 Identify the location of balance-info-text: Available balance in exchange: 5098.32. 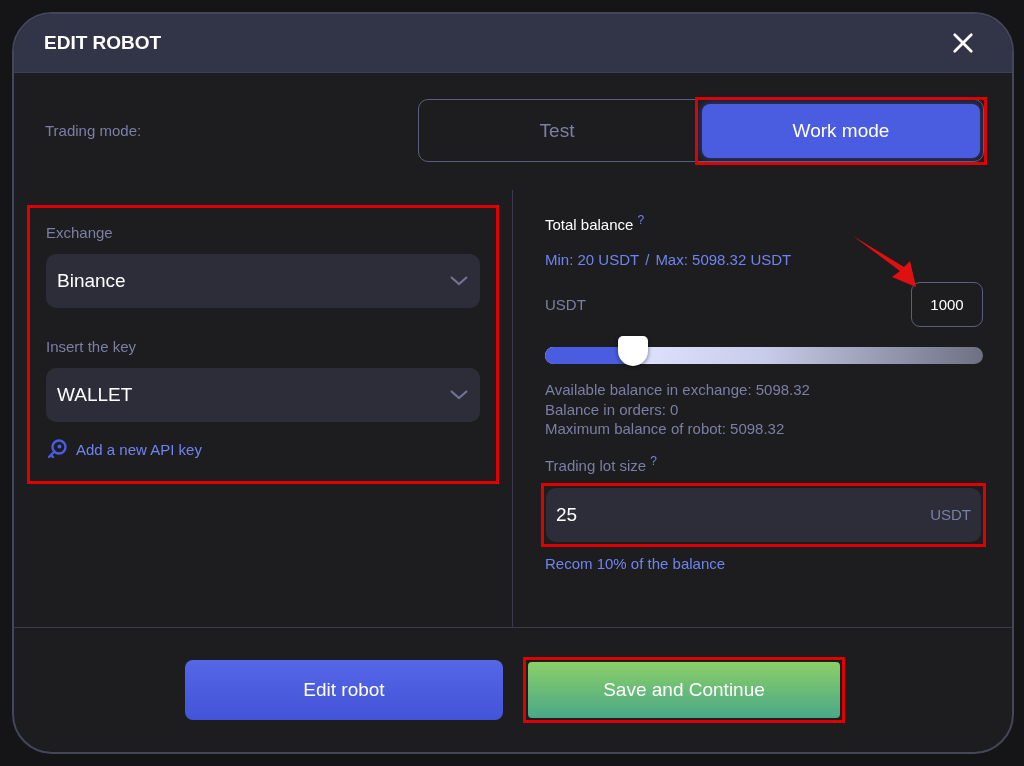
(678, 390).